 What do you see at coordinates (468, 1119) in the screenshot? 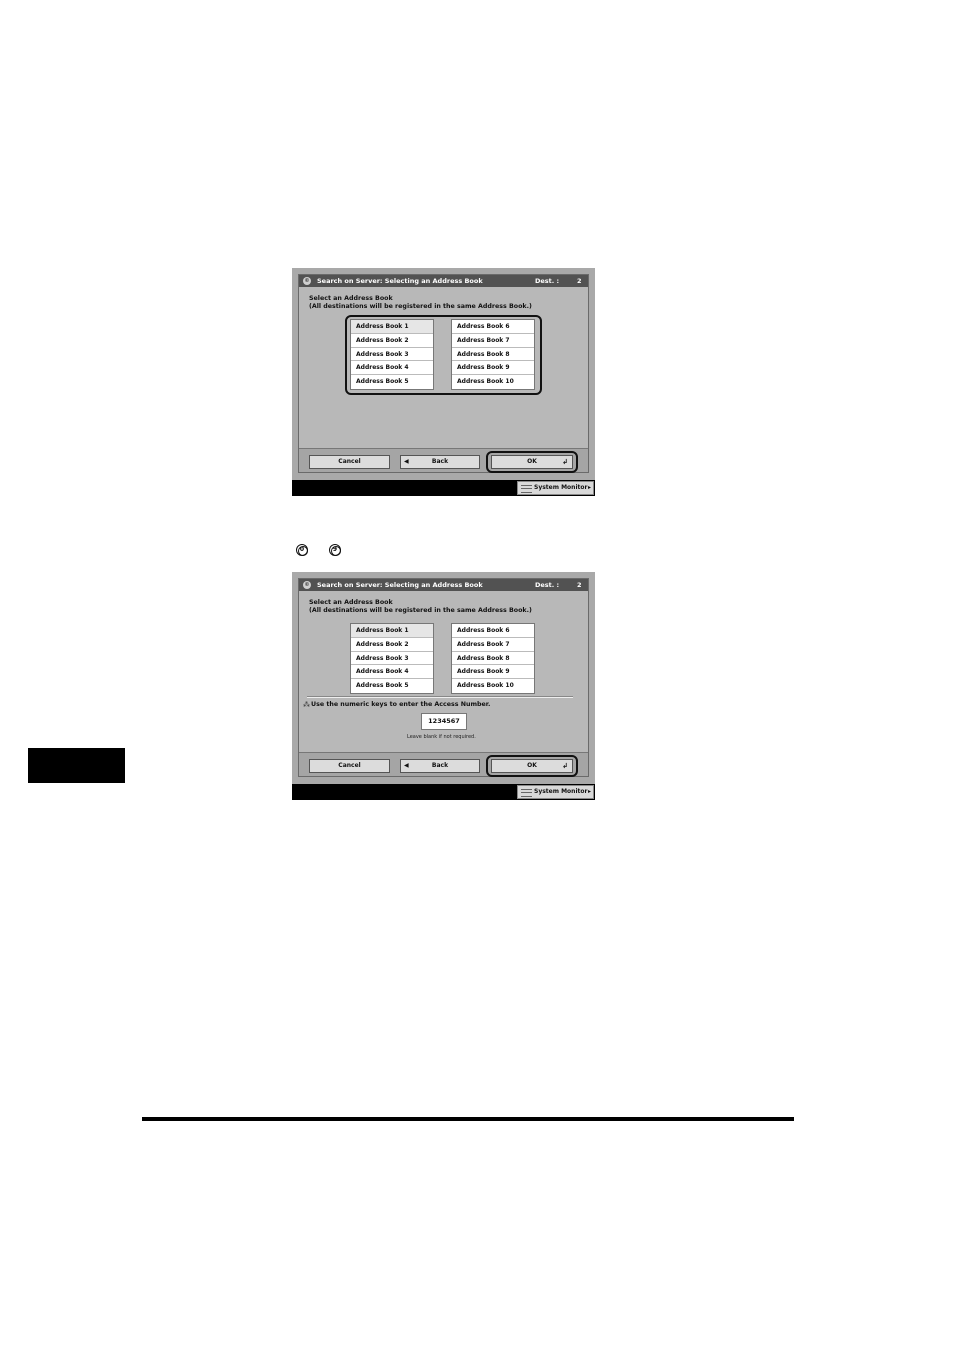
I see `footer-rule` at bounding box center [468, 1119].